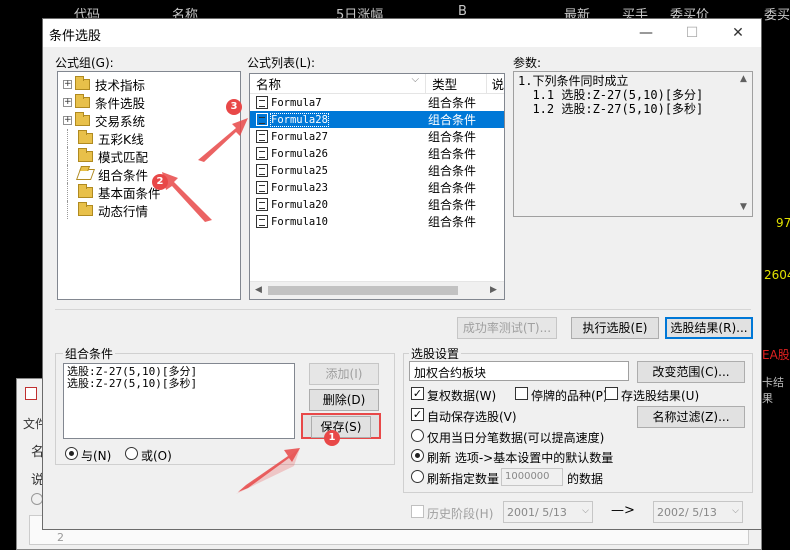 The image size is (790, 550). I want to click on arrow-to-combo, so click(187, 197).